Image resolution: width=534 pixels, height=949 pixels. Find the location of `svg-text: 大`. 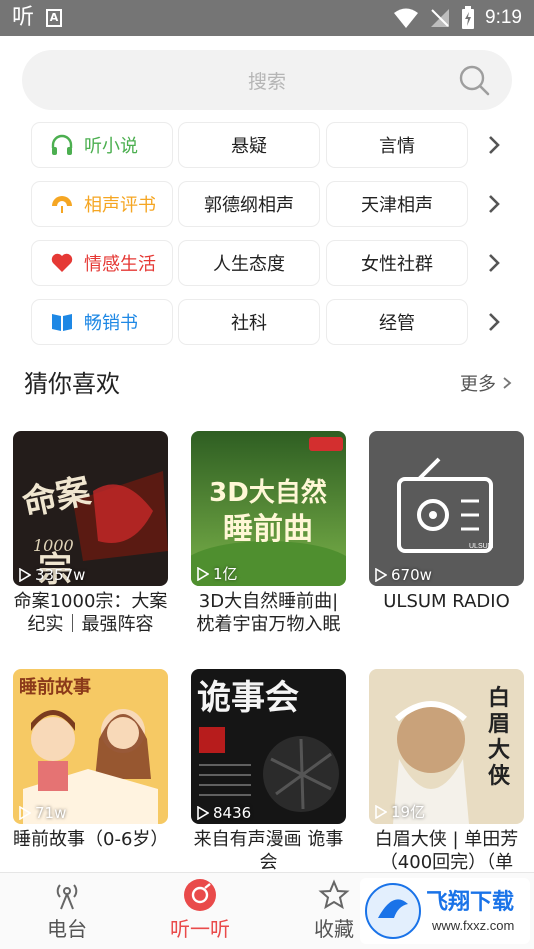

svg-text: 大 is located at coordinates (499, 750).